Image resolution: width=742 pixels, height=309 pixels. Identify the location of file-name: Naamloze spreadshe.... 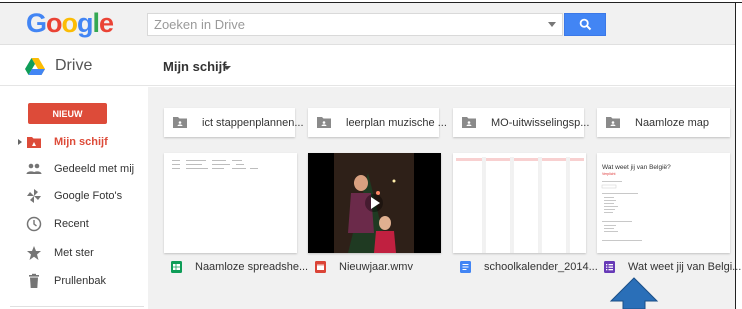
(252, 267).